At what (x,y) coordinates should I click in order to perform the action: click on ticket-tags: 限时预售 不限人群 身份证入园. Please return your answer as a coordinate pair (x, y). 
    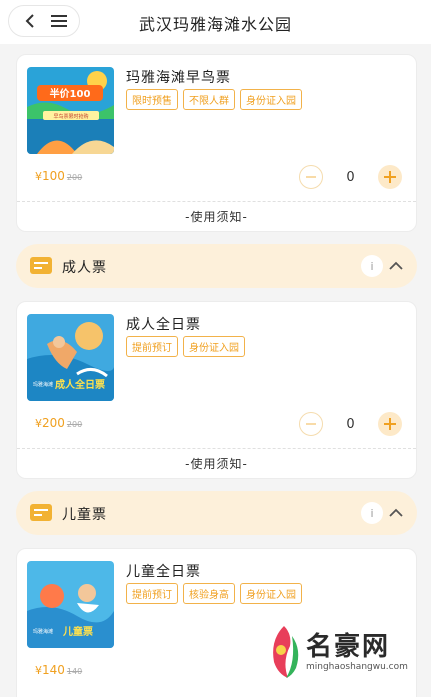
    Looking at the image, I should click on (214, 99).